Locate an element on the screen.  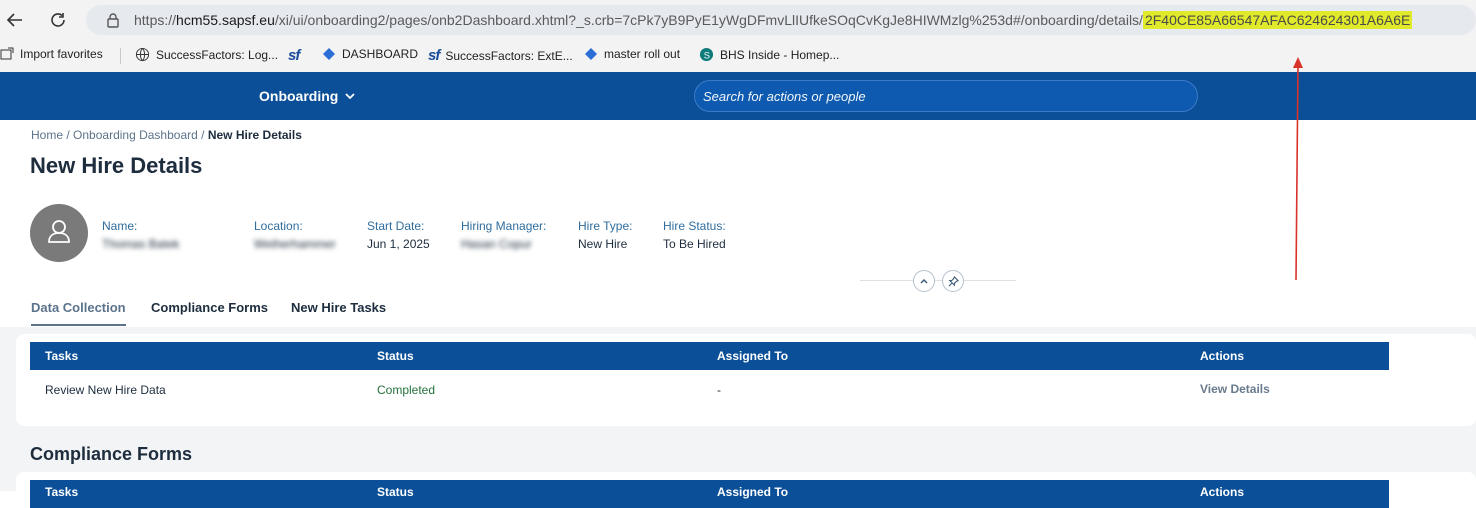
annotation-arrow is located at coordinates (1298, 169).